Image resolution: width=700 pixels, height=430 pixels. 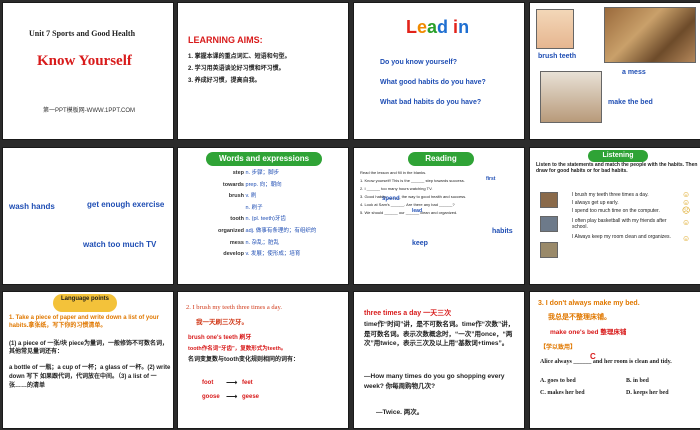 I want to click on bed-photo, so click(x=571, y=97).